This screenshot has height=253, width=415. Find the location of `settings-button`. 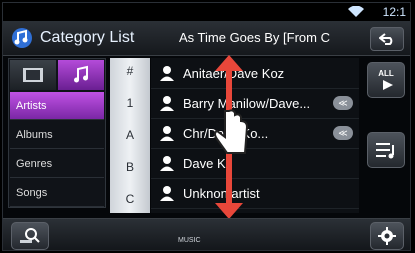

settings-button is located at coordinates (387, 236).